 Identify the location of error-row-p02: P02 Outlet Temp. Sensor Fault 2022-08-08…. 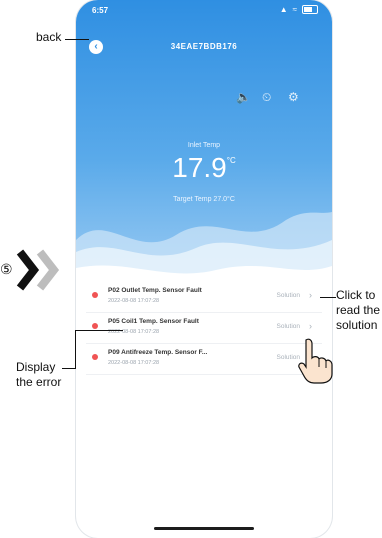
(204, 297).